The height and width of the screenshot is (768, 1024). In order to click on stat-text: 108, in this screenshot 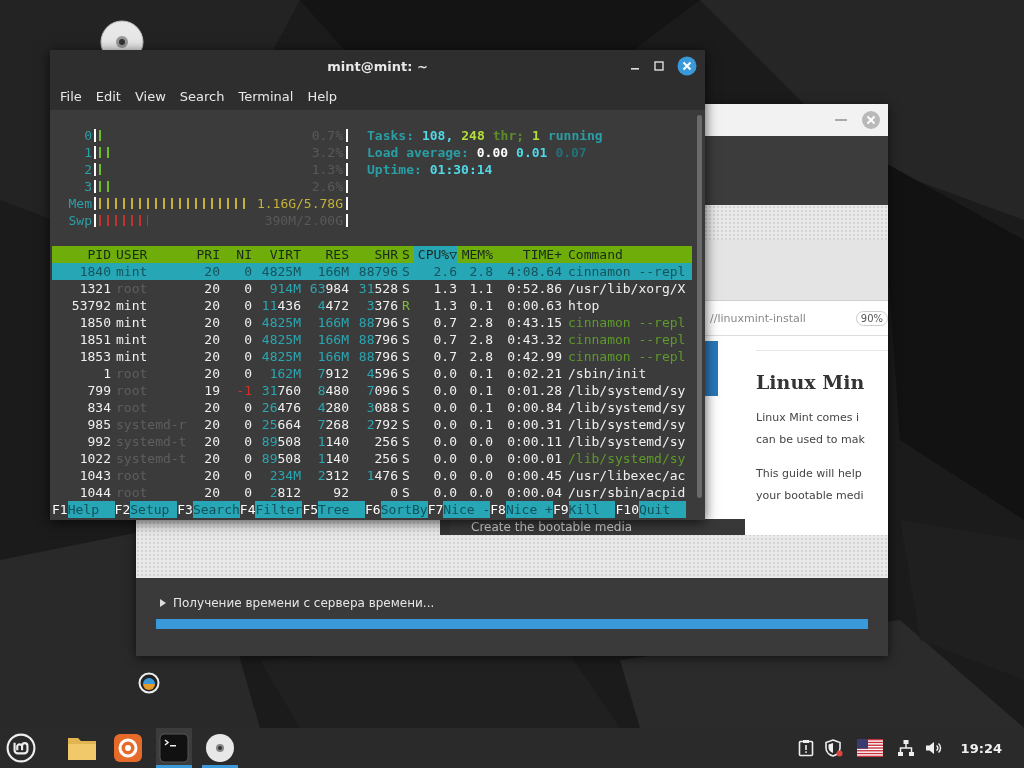, I will do `click(437, 135)`.